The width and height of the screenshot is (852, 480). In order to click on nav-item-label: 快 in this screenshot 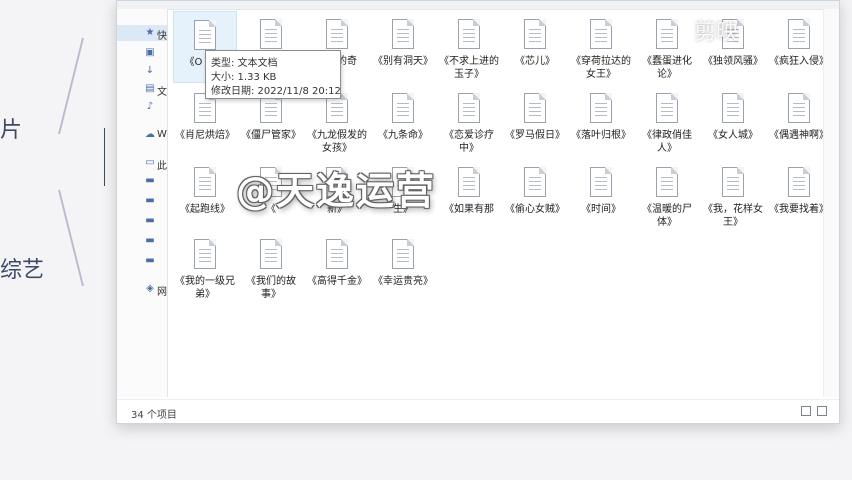, I will do `click(162, 36)`.